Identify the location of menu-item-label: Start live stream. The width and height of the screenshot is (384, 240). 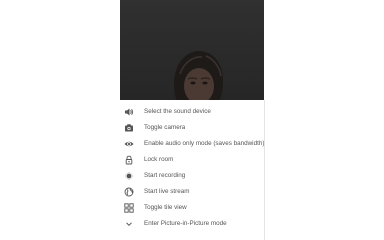
(167, 191).